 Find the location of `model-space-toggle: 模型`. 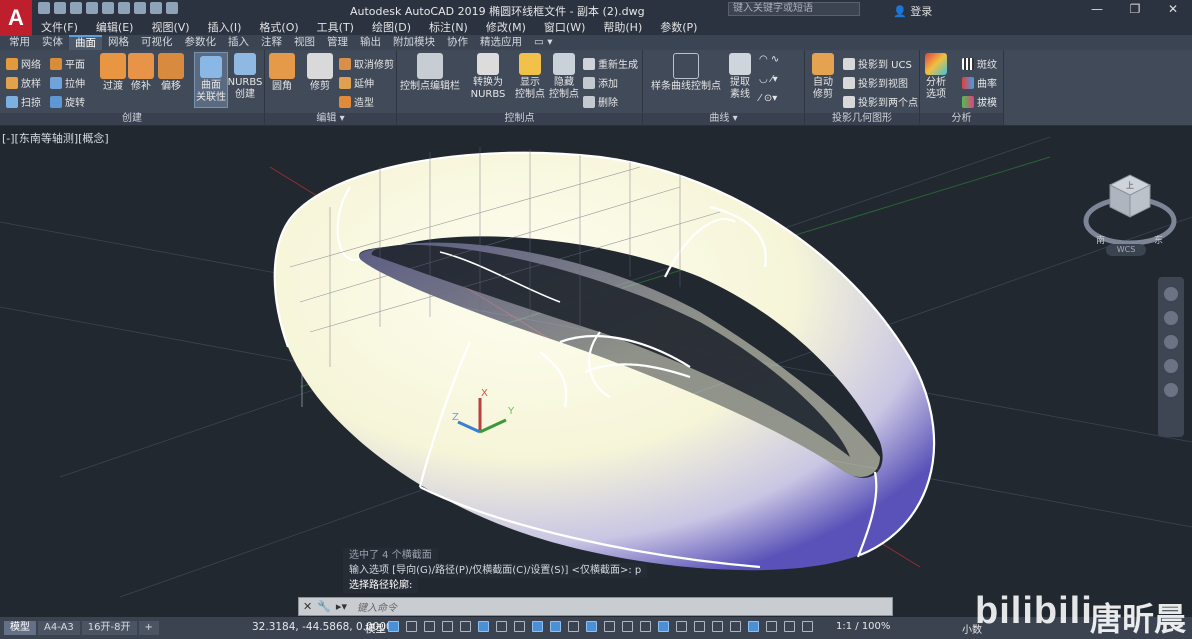

model-space-toggle: 模型 is located at coordinates (375, 628).